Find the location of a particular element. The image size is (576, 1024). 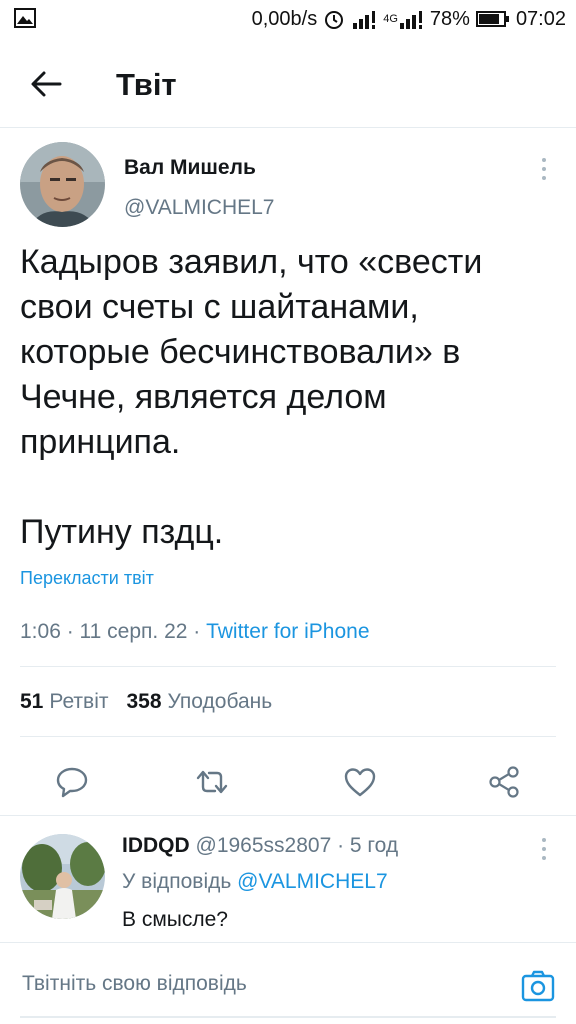

clock: 07:02 is located at coordinates (540, 18).